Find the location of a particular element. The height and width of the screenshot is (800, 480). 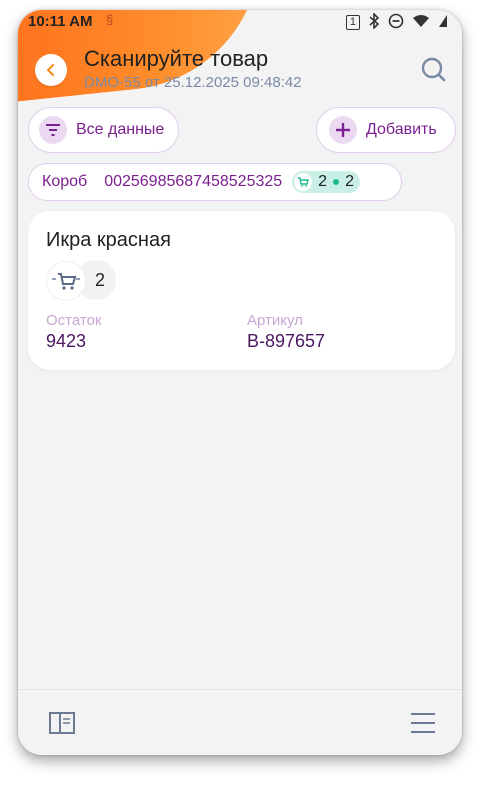

stock-value: 9423 is located at coordinates (66, 341).